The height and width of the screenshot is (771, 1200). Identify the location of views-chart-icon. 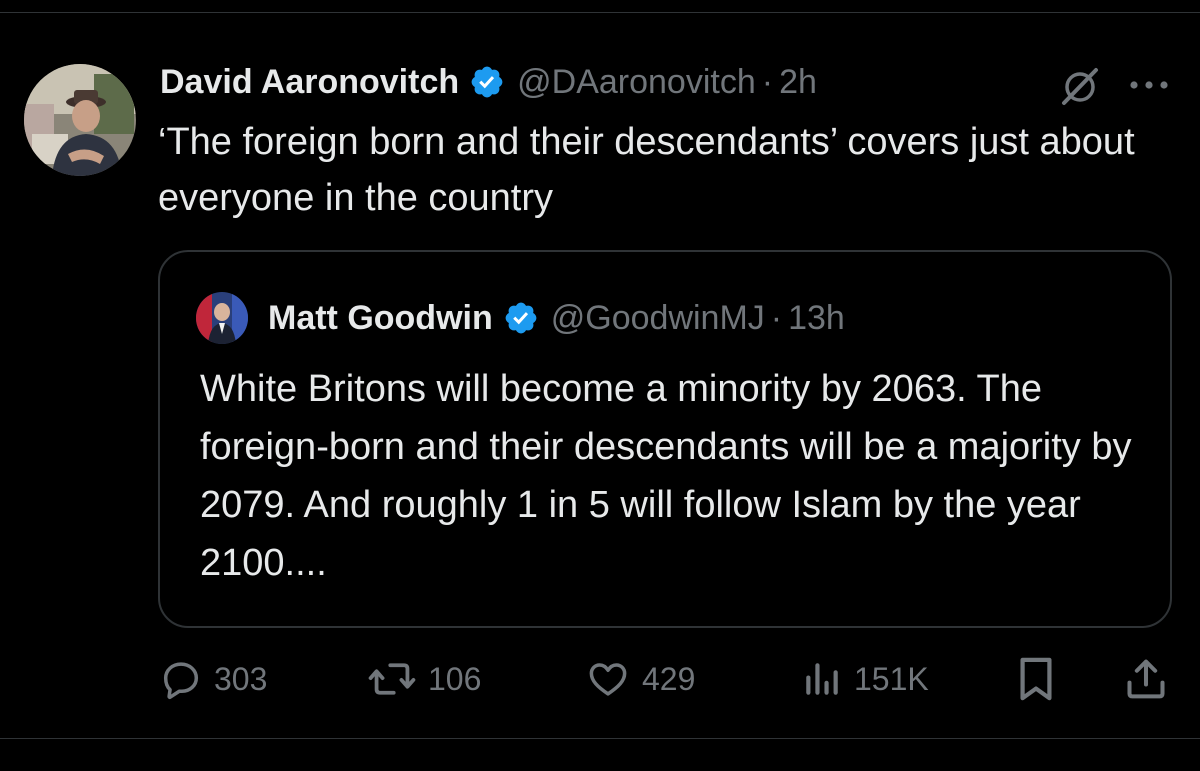
(822, 679).